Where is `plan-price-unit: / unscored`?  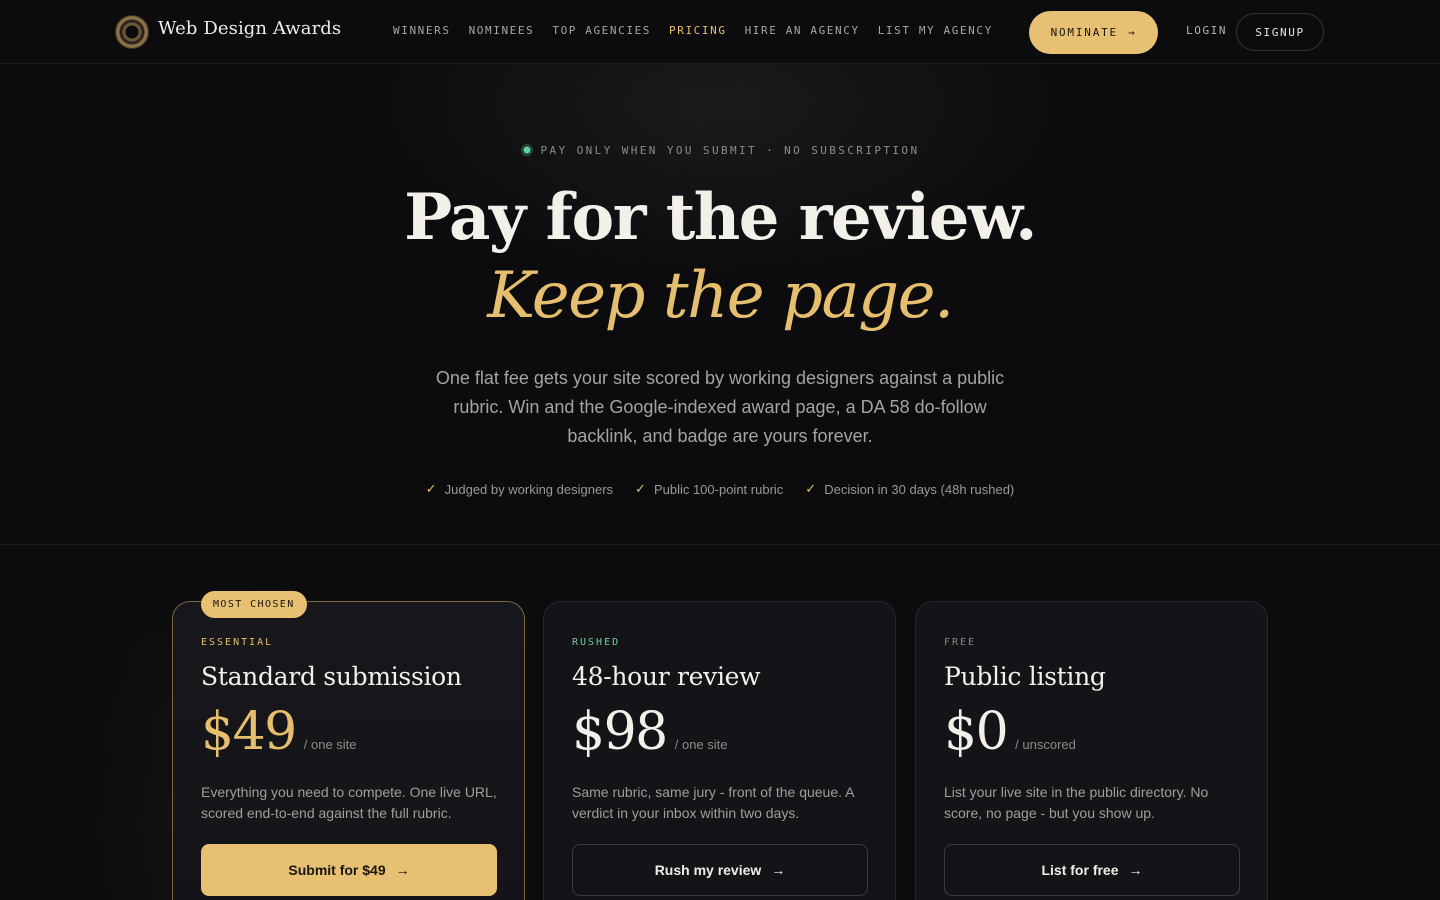 plan-price-unit: / unscored is located at coordinates (1045, 744).